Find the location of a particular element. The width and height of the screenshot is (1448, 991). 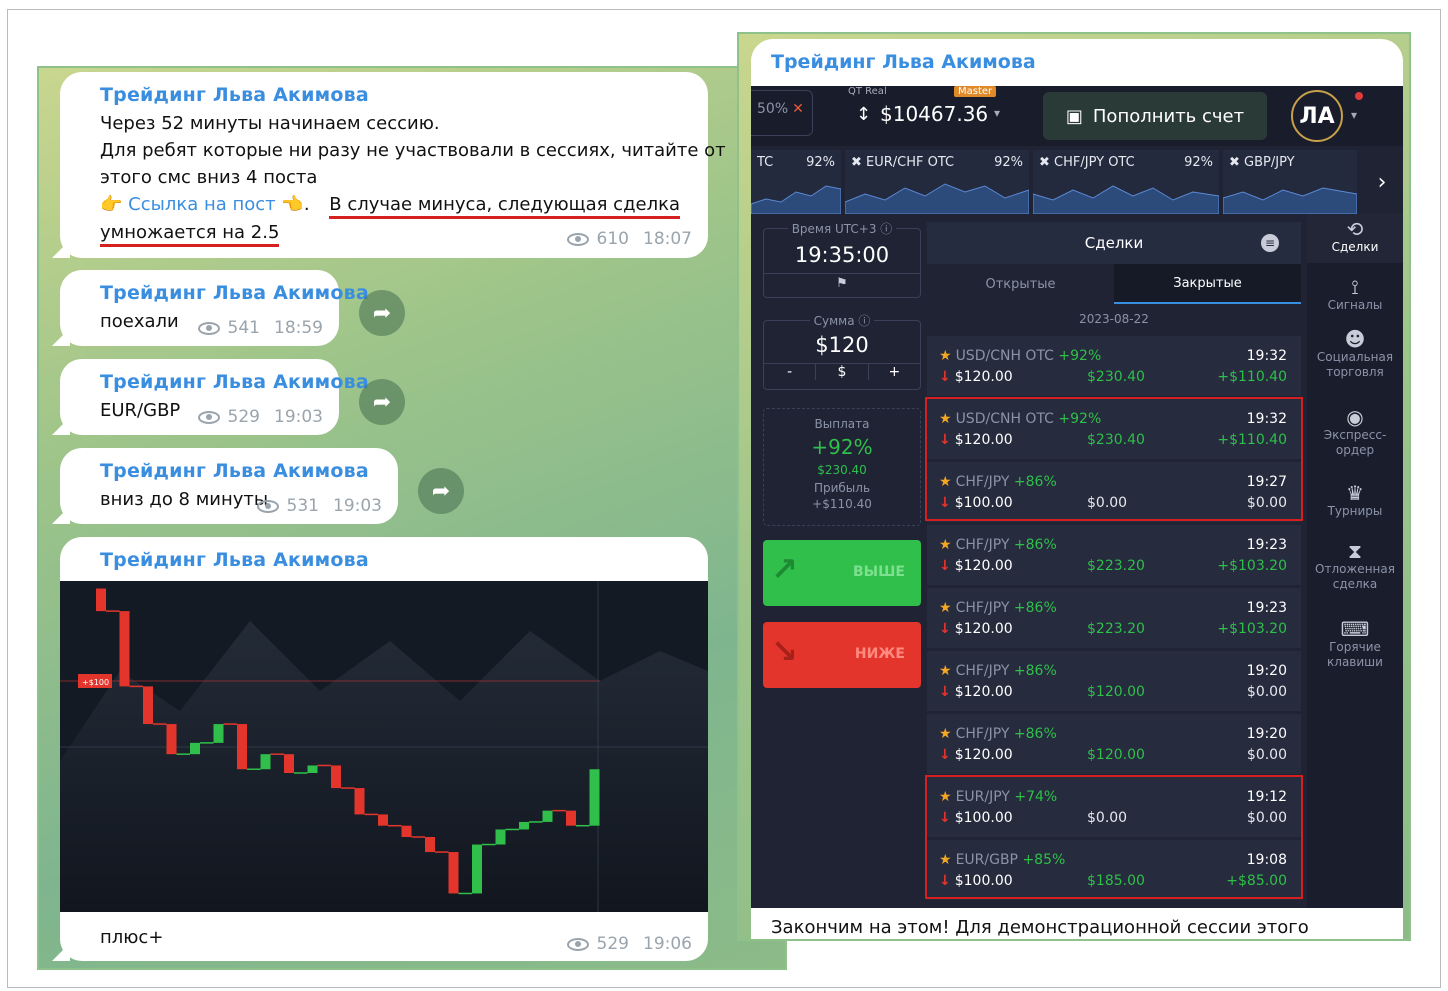

chevron-right-icon: › is located at coordinates (1382, 182).